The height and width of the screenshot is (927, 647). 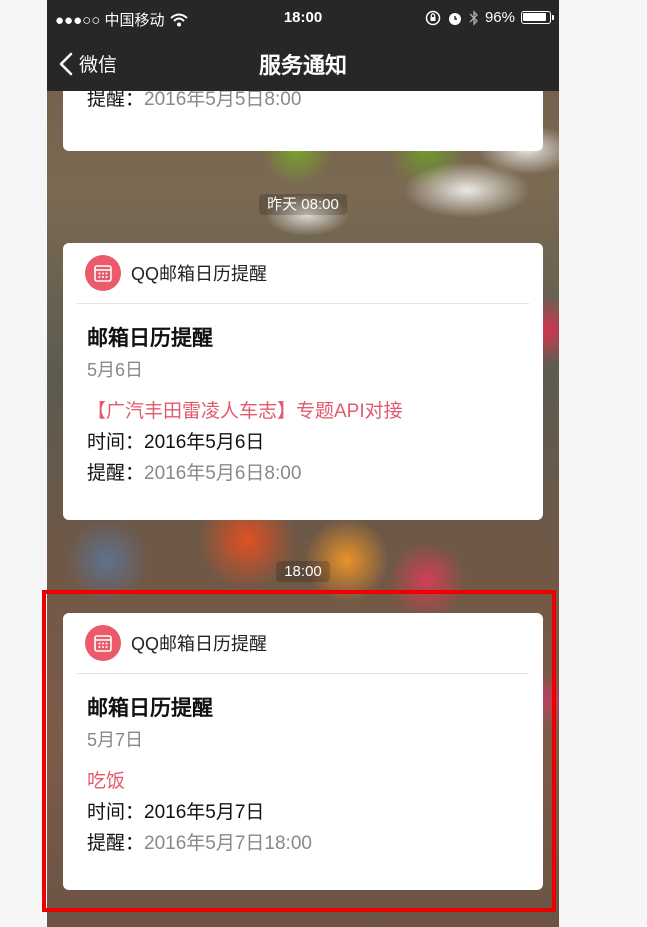 What do you see at coordinates (223, 473) in the screenshot?
I see `remind-value: 2016年5月6日8:00` at bounding box center [223, 473].